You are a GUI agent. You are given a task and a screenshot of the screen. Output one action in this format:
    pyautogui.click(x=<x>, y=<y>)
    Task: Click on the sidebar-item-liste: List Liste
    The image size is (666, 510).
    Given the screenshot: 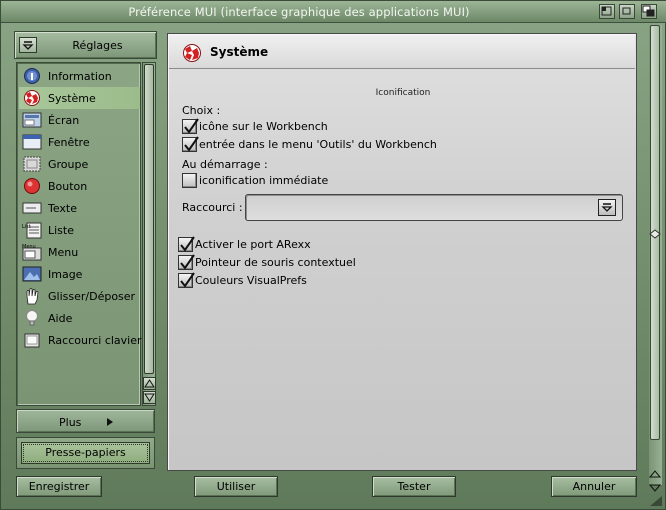 What is the action you would take?
    pyautogui.click(x=79, y=230)
    